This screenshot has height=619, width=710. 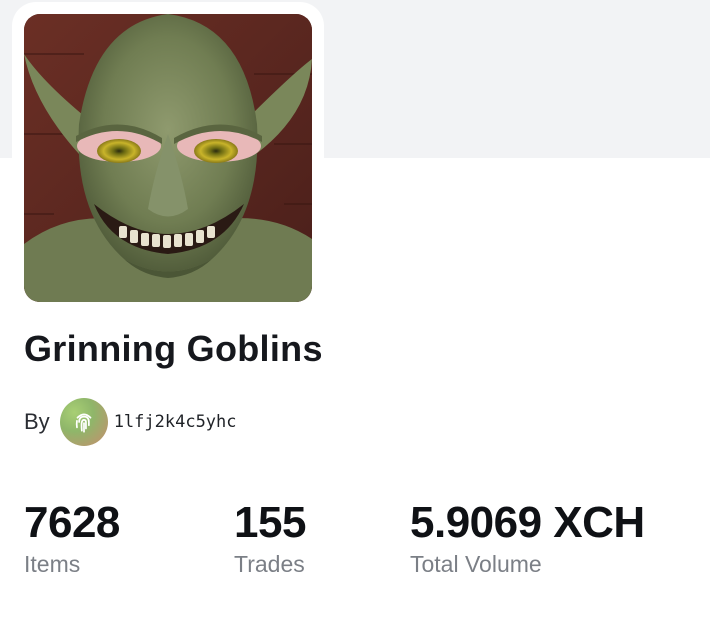 I want to click on fingerprint-icon, so click(x=83, y=423).